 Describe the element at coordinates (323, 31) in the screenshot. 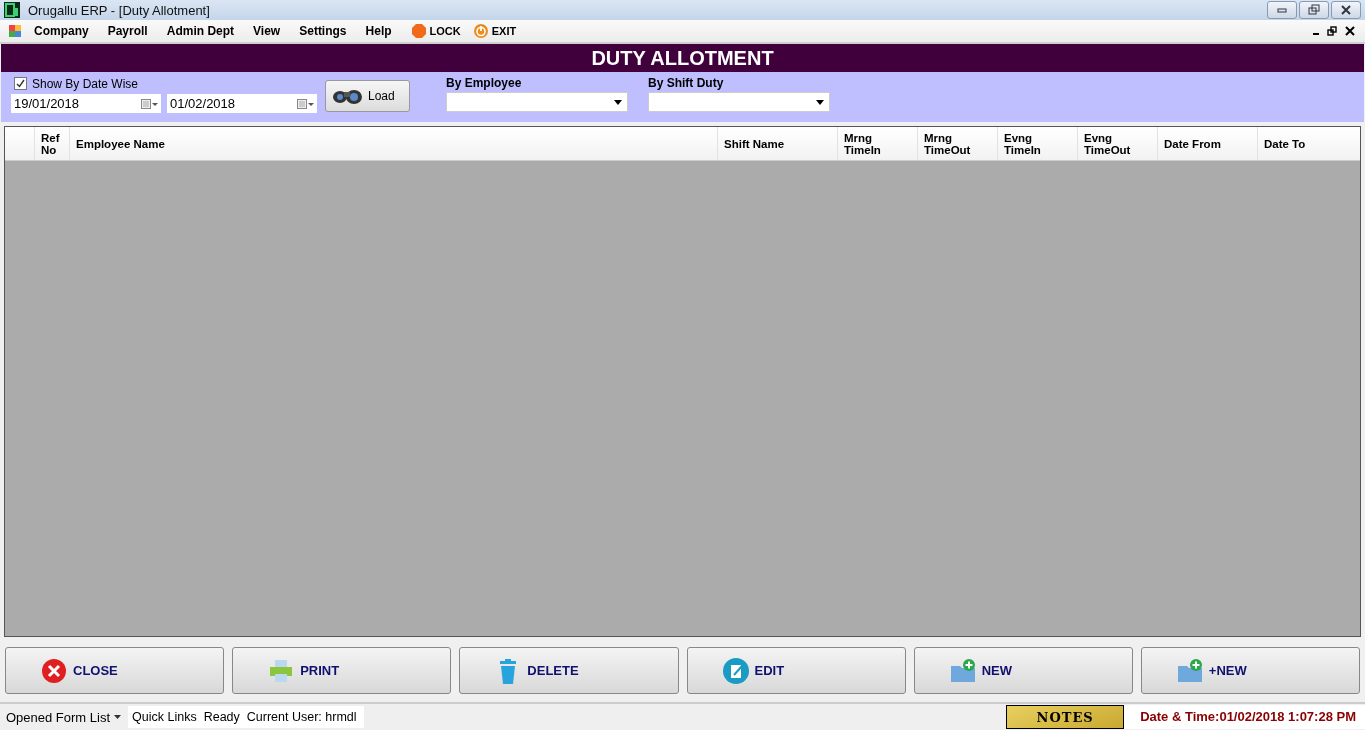

I see `menu-item: Settings` at that location.